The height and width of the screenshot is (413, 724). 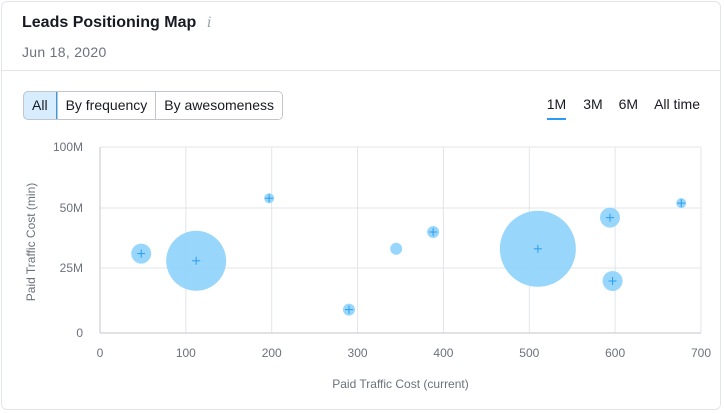 I want to click on x-axis-title: Paid Traffic Cost (current), so click(x=400, y=384).